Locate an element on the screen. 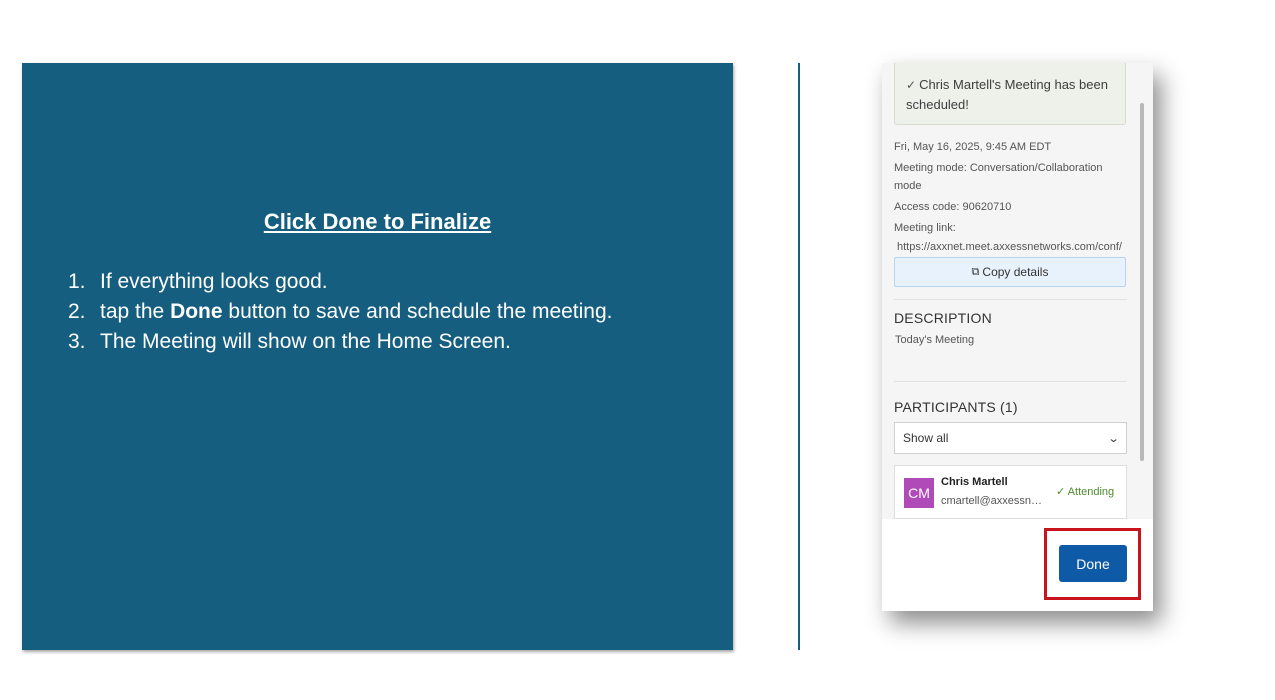 The height and width of the screenshot is (700, 1275). copy-icon: ⧉ is located at coordinates (975, 271).